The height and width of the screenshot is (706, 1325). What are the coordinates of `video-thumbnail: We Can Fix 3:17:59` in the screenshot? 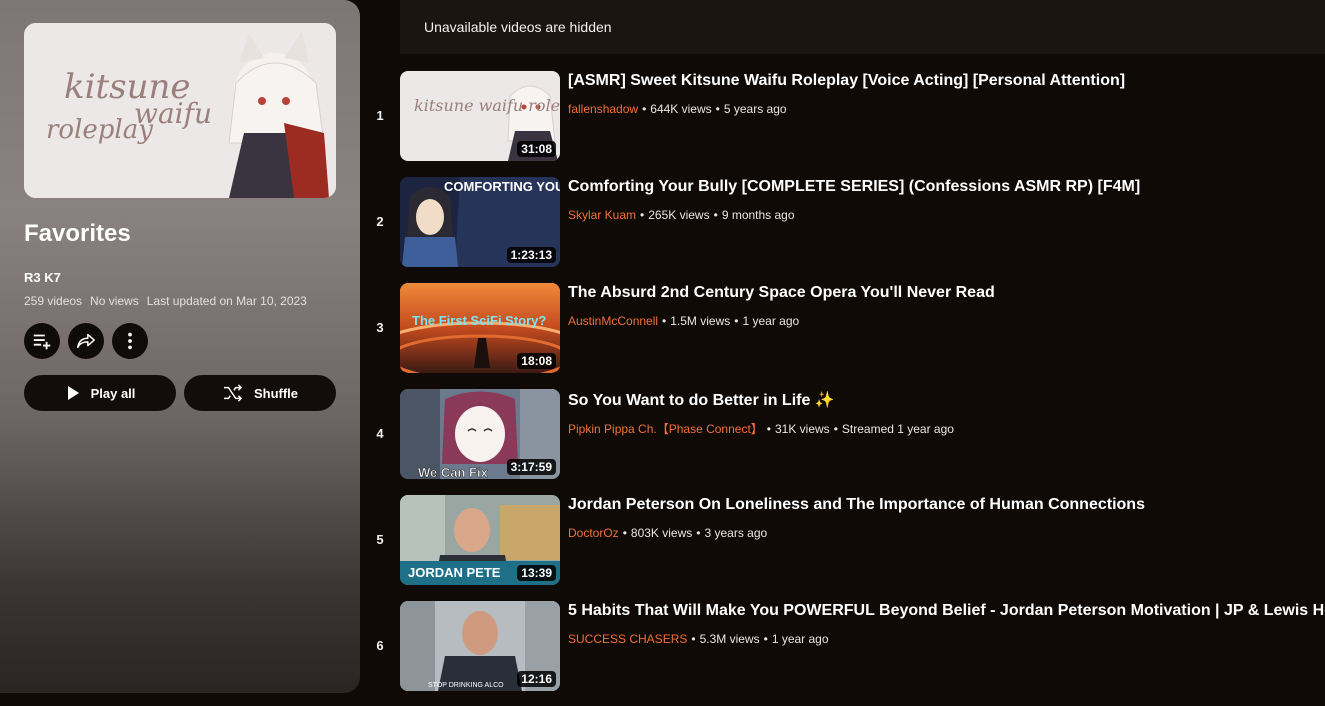 It's located at (480, 434).